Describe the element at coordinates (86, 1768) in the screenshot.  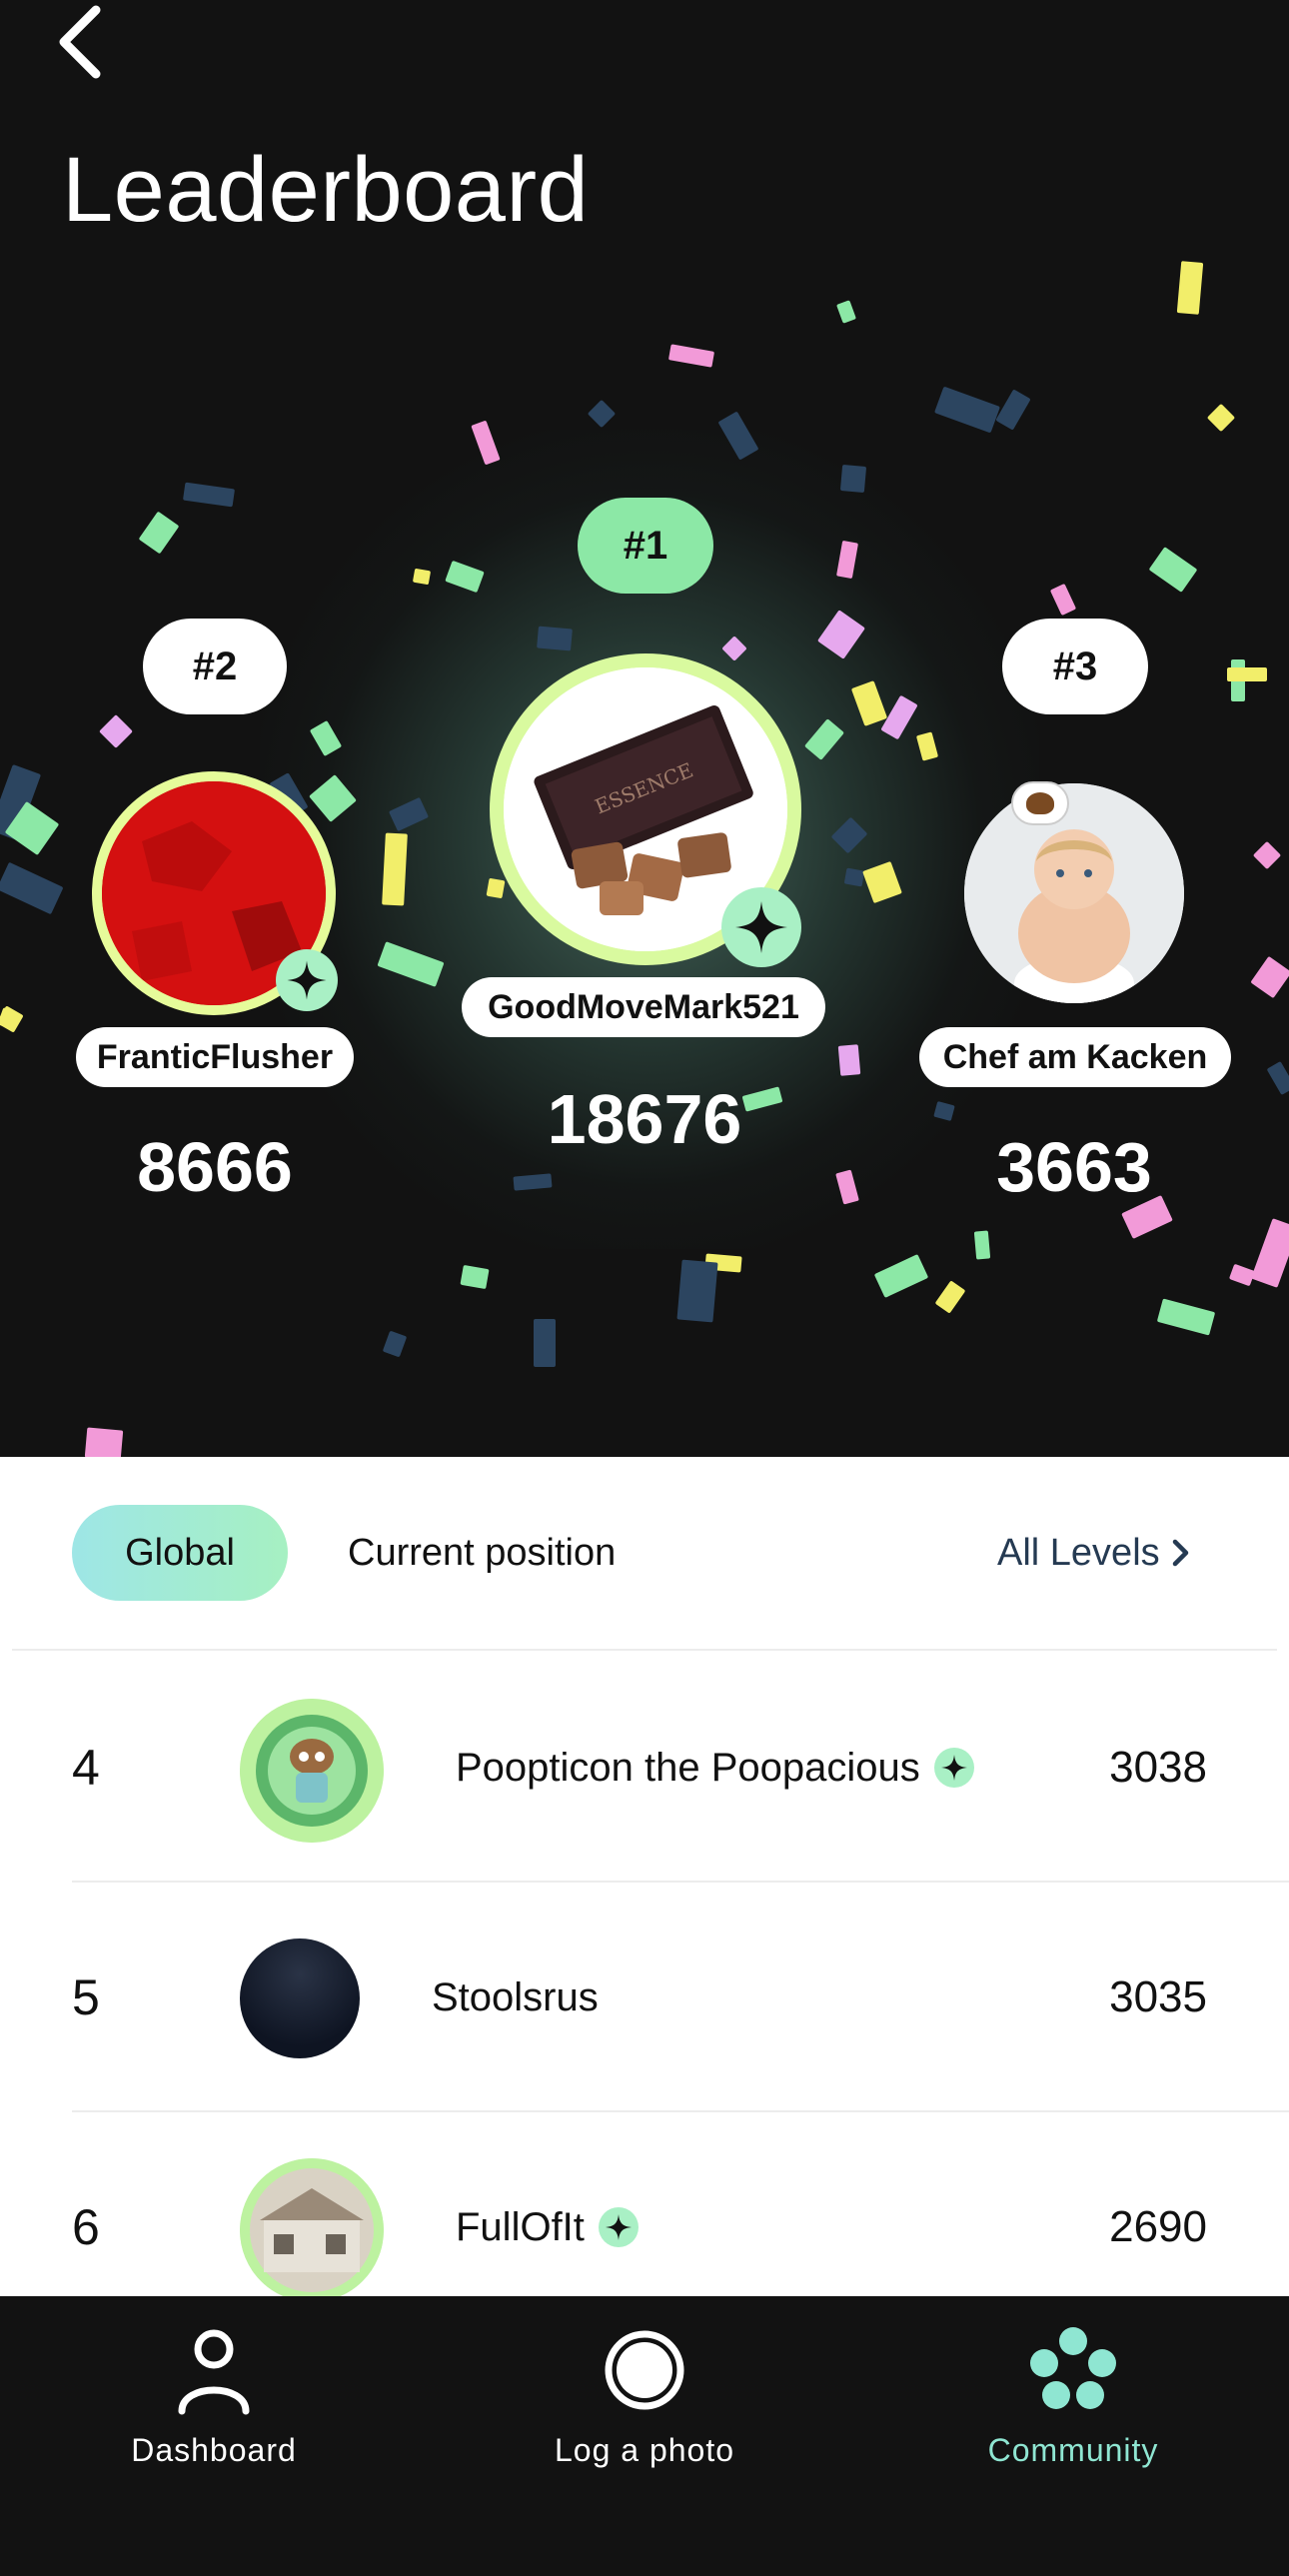
I see `row-rank: 4` at that location.